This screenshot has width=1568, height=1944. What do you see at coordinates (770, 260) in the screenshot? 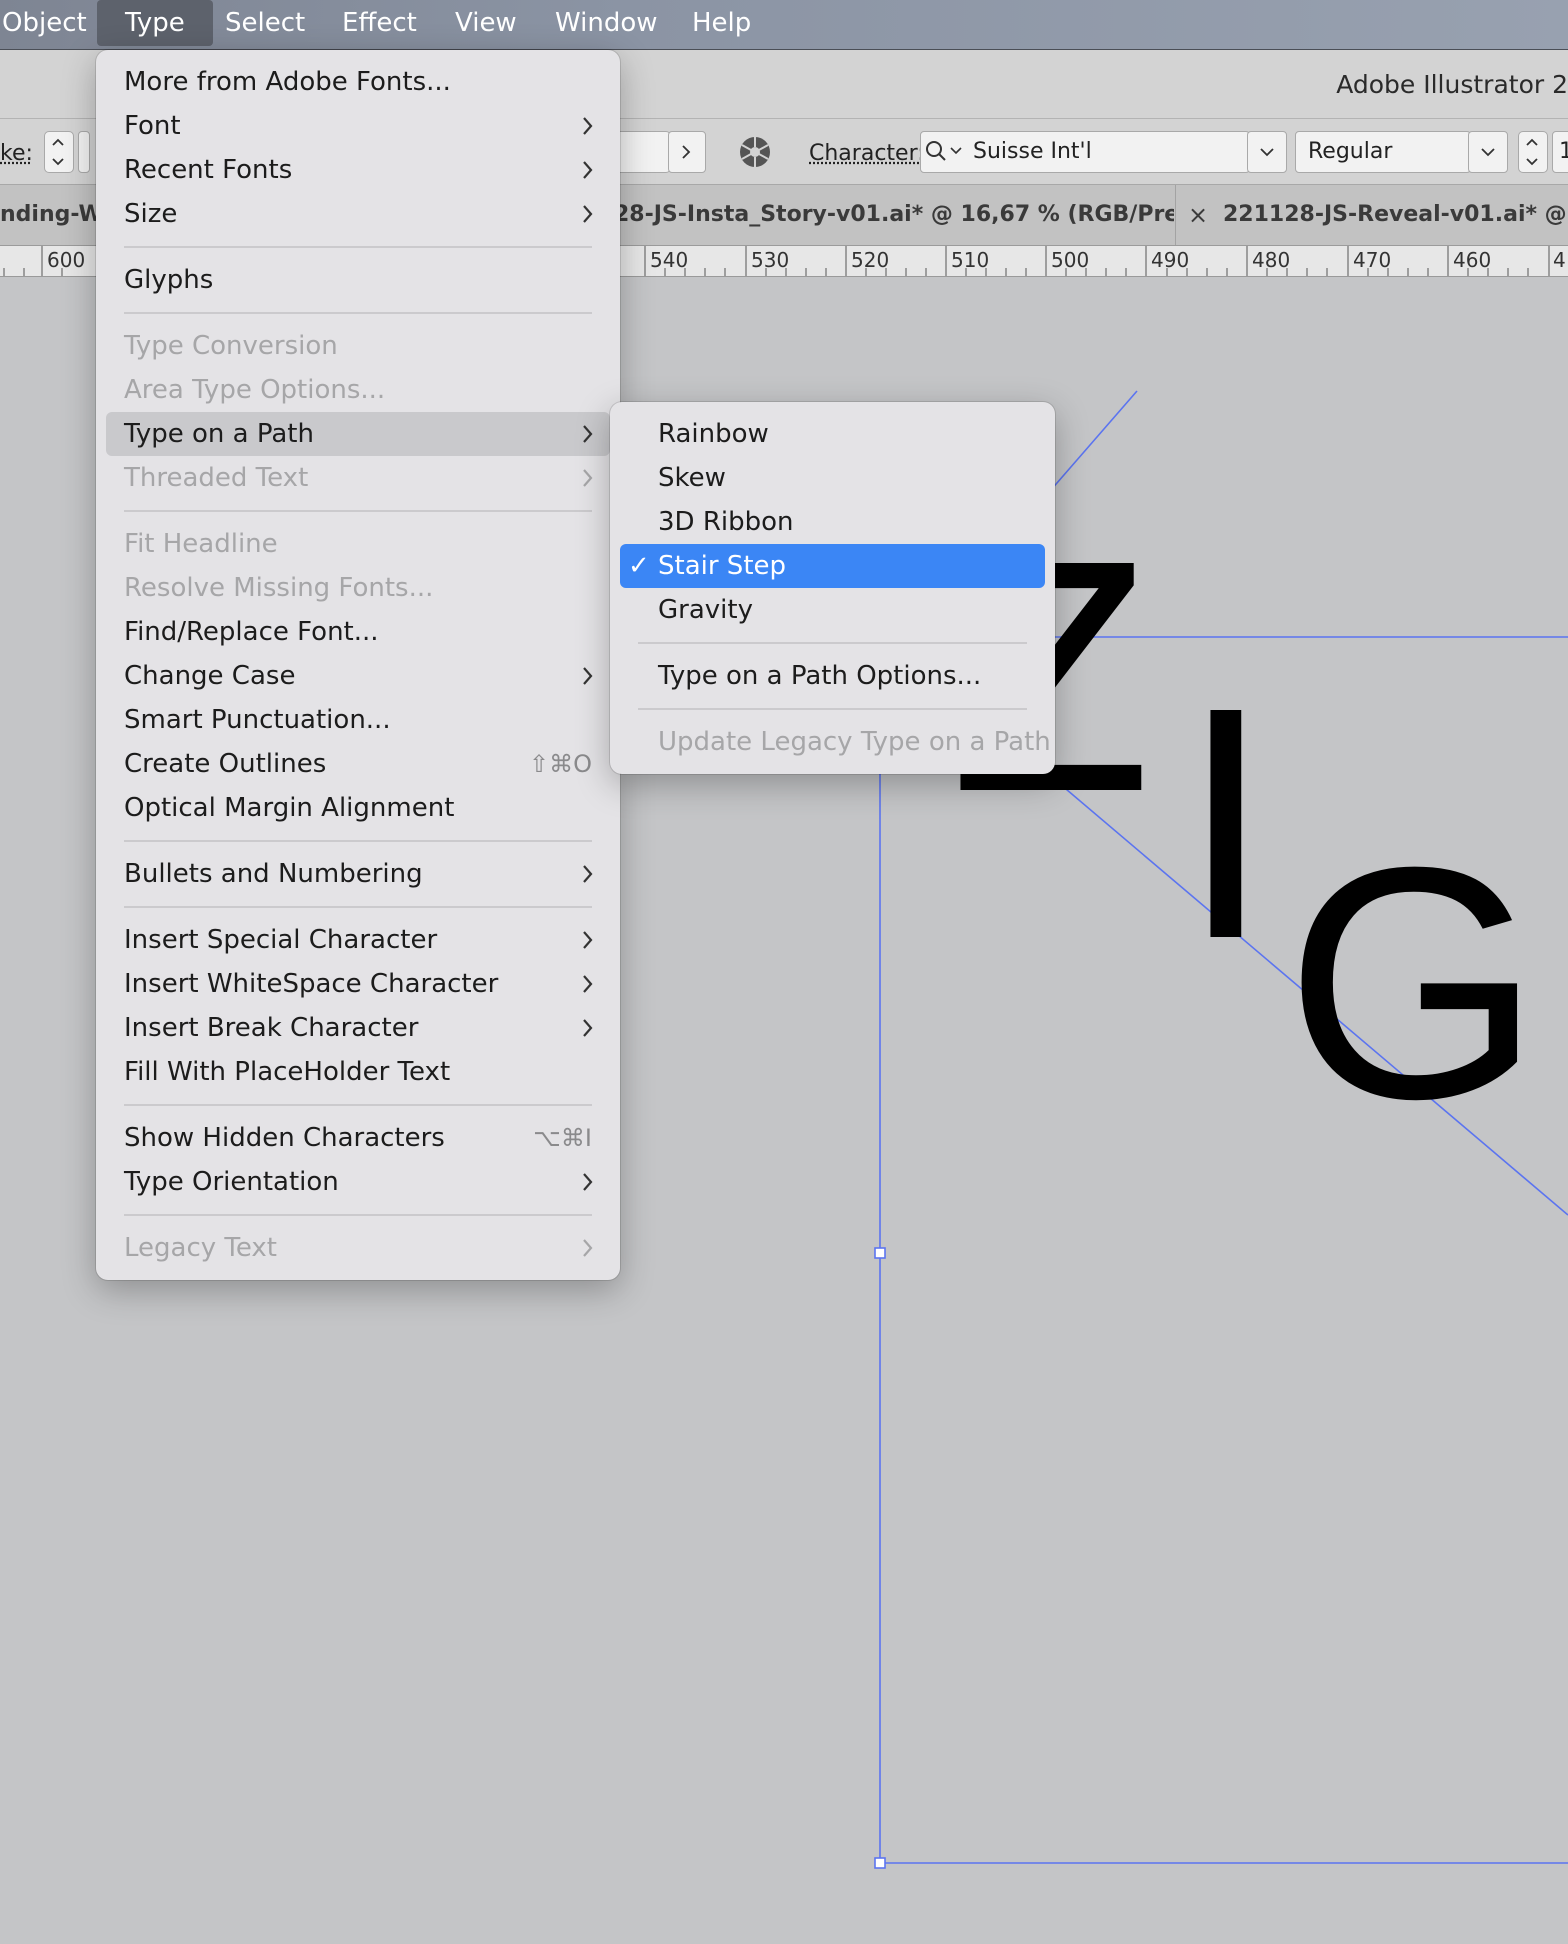
I see `ruler-label: 530` at bounding box center [770, 260].